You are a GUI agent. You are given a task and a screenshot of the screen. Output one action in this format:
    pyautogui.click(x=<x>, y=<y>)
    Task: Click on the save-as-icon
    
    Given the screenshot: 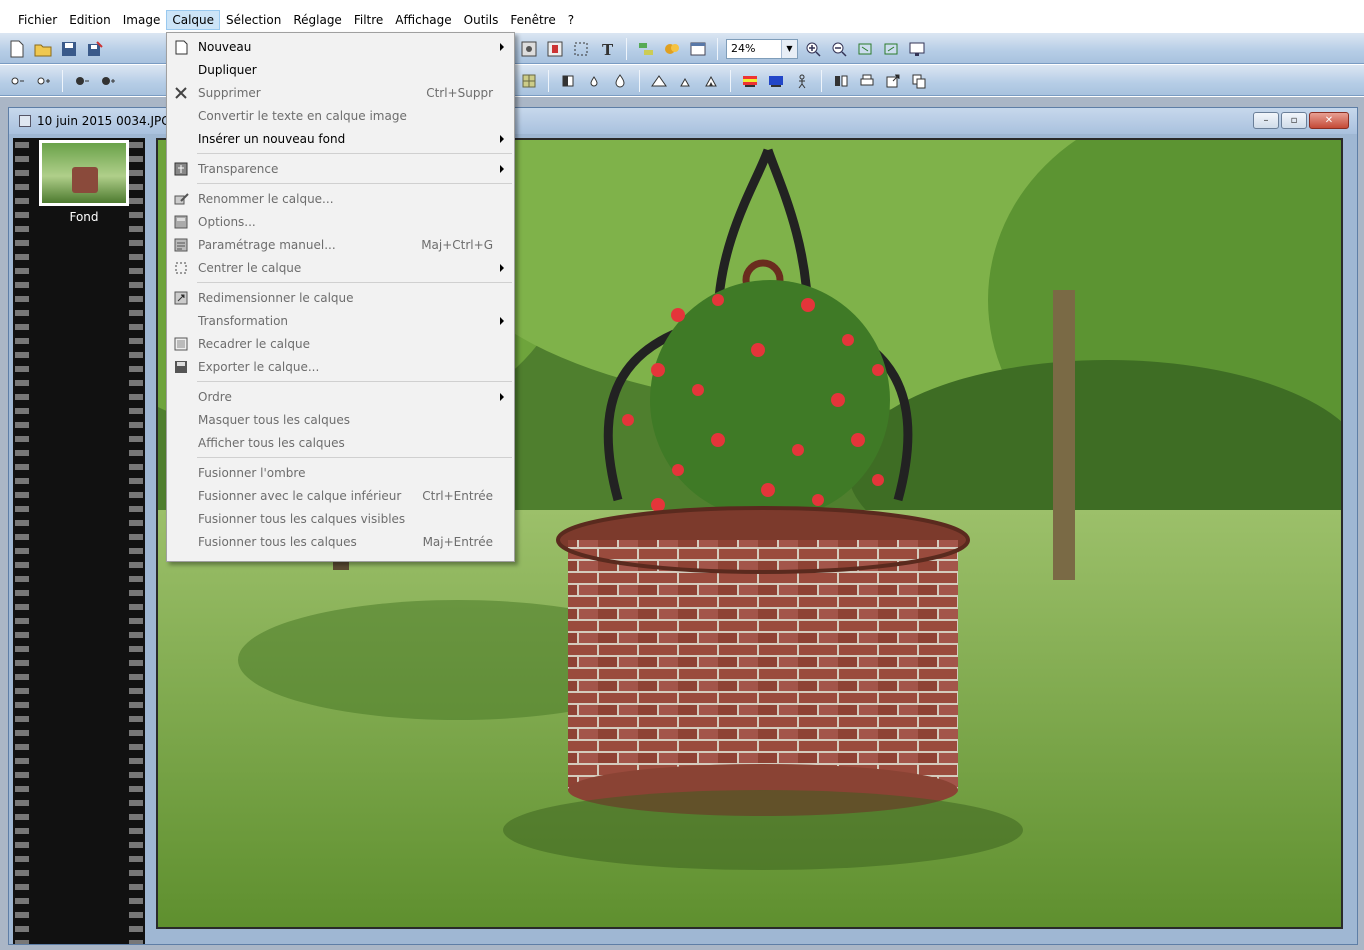 What is the action you would take?
    pyautogui.click(x=95, y=49)
    